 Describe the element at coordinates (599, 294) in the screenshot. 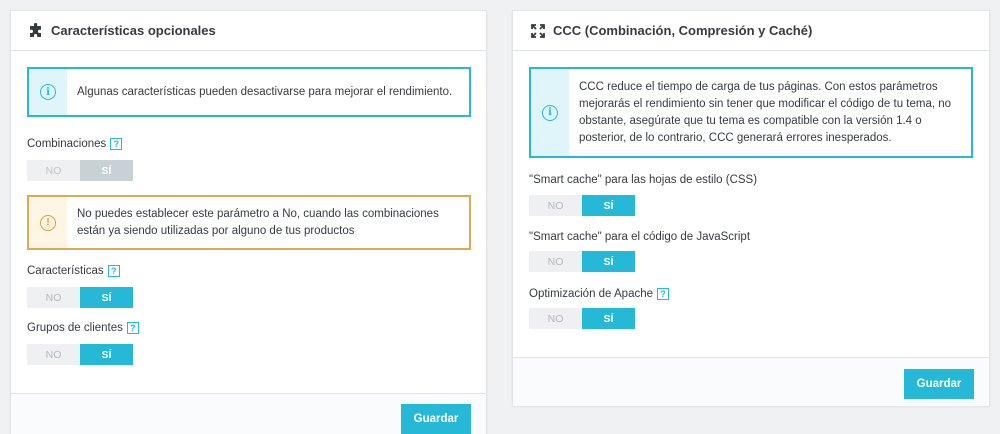

I see `apache-label: Optimización de Apache ?` at that location.